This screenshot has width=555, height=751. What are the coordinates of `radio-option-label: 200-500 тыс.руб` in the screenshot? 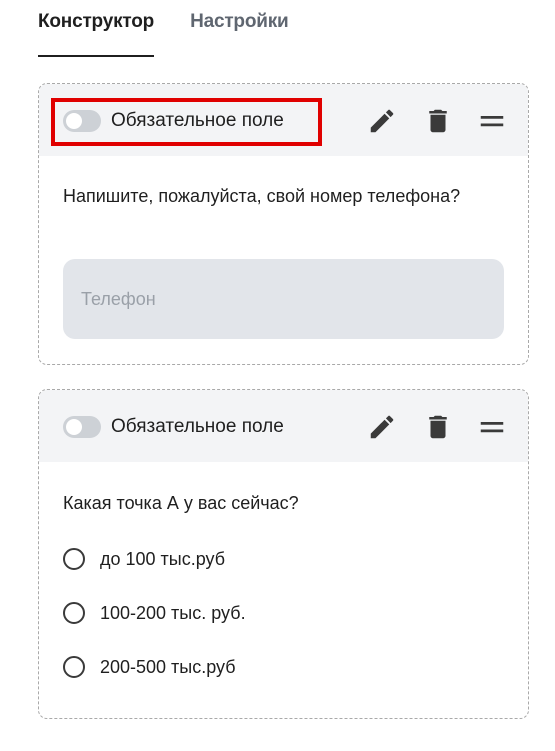 It's located at (168, 666).